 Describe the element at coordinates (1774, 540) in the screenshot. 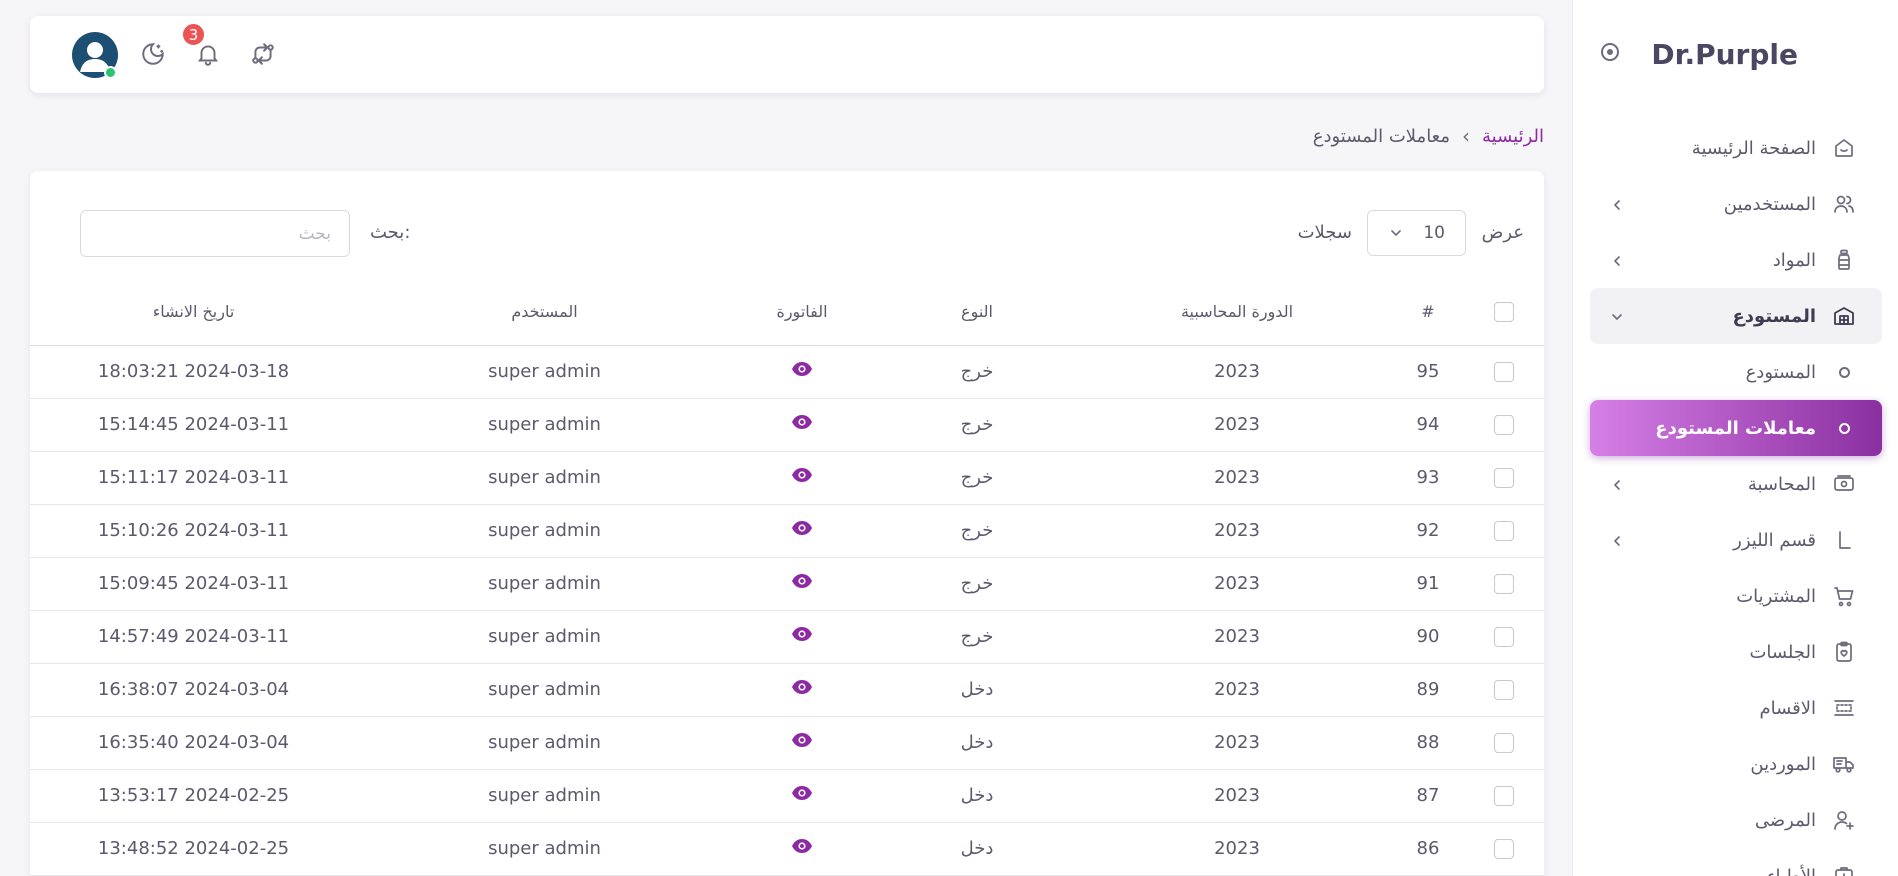

I see `sidebar-item-label: قسم الليزر` at that location.